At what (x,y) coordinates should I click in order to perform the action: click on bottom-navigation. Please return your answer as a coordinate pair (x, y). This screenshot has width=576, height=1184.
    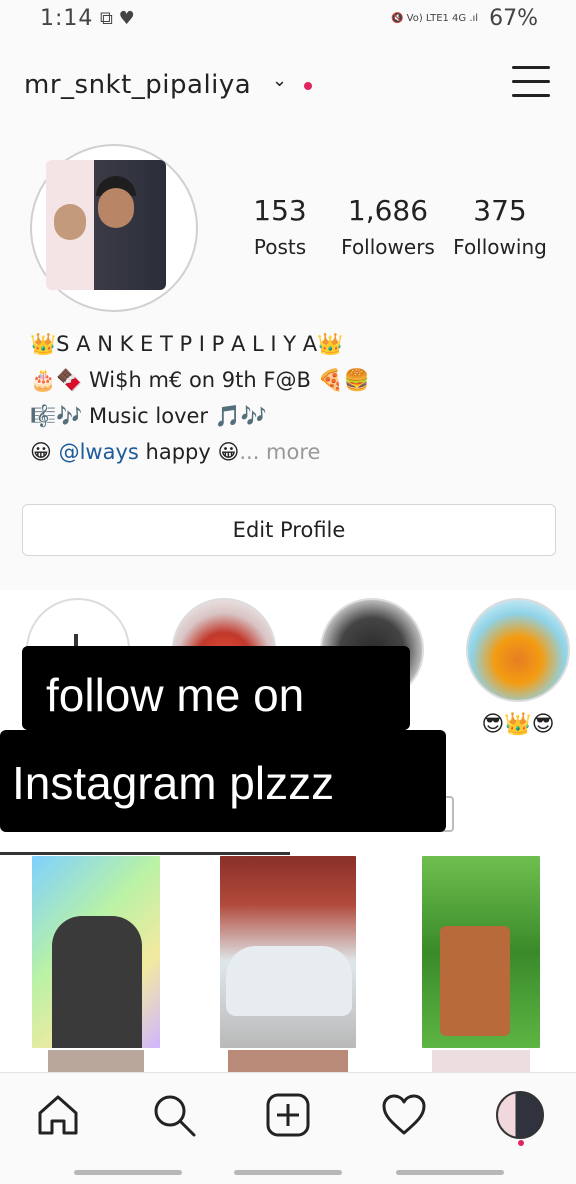
    Looking at the image, I should click on (288, 1117).